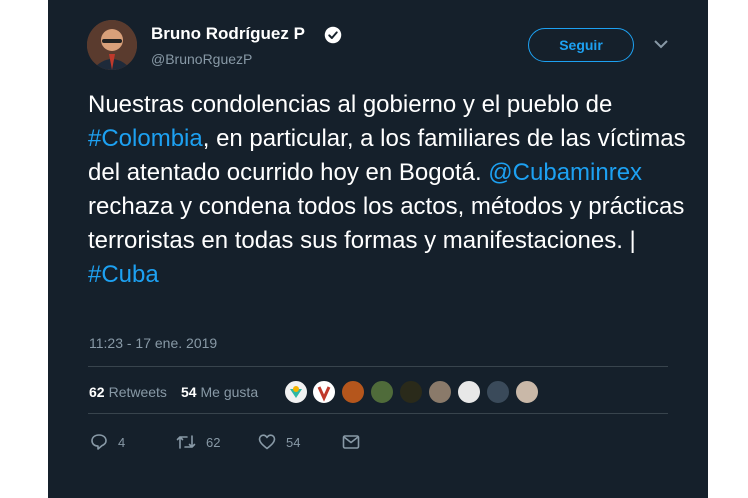 Image resolution: width=748 pixels, height=498 pixels. I want to click on timestamp: 11:23 - 17 ene. 2019, so click(153, 343).